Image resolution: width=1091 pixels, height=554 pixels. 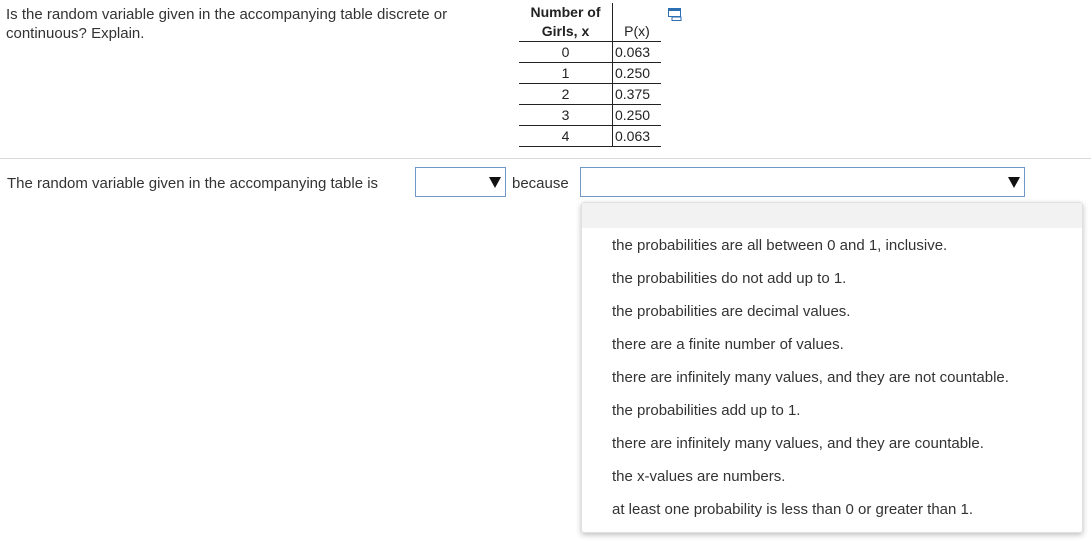 What do you see at coordinates (566, 22) in the screenshot?
I see `column-header-girls: Number of Girls, x` at bounding box center [566, 22].